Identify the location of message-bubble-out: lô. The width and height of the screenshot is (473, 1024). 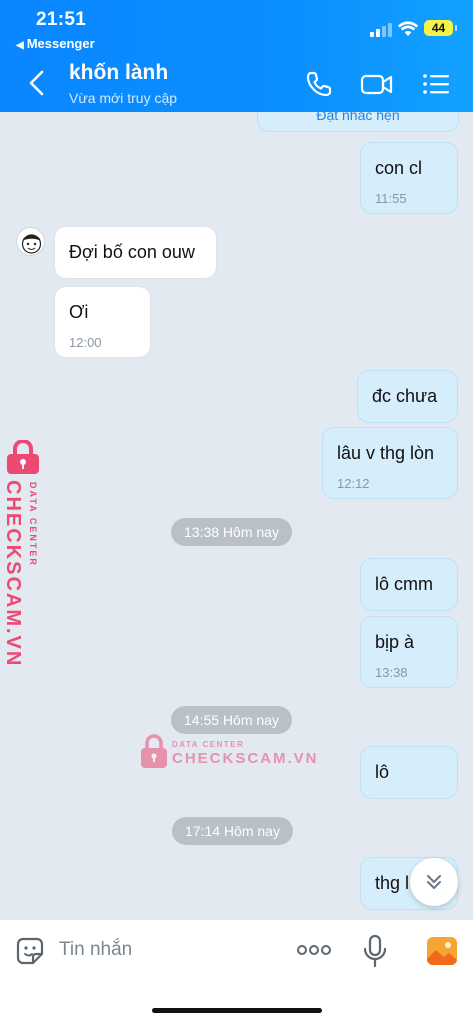
(409, 772).